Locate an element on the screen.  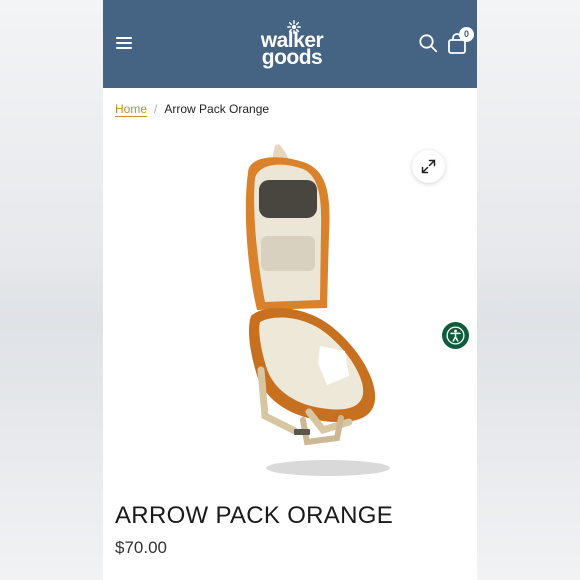
accessibility-icon is located at coordinates (455, 335).